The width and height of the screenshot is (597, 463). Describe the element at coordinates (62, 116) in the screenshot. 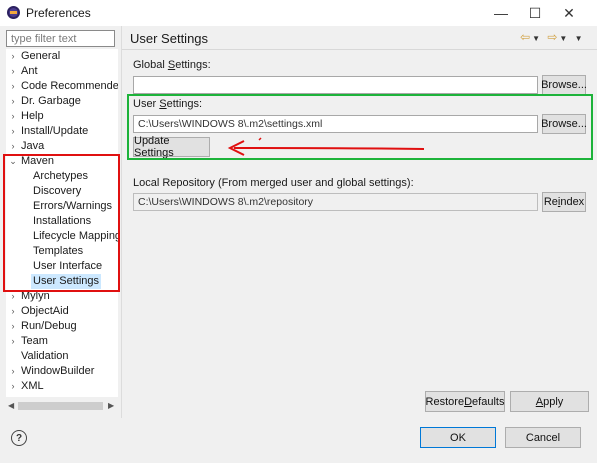

I see `tree-item-help: › Help` at that location.